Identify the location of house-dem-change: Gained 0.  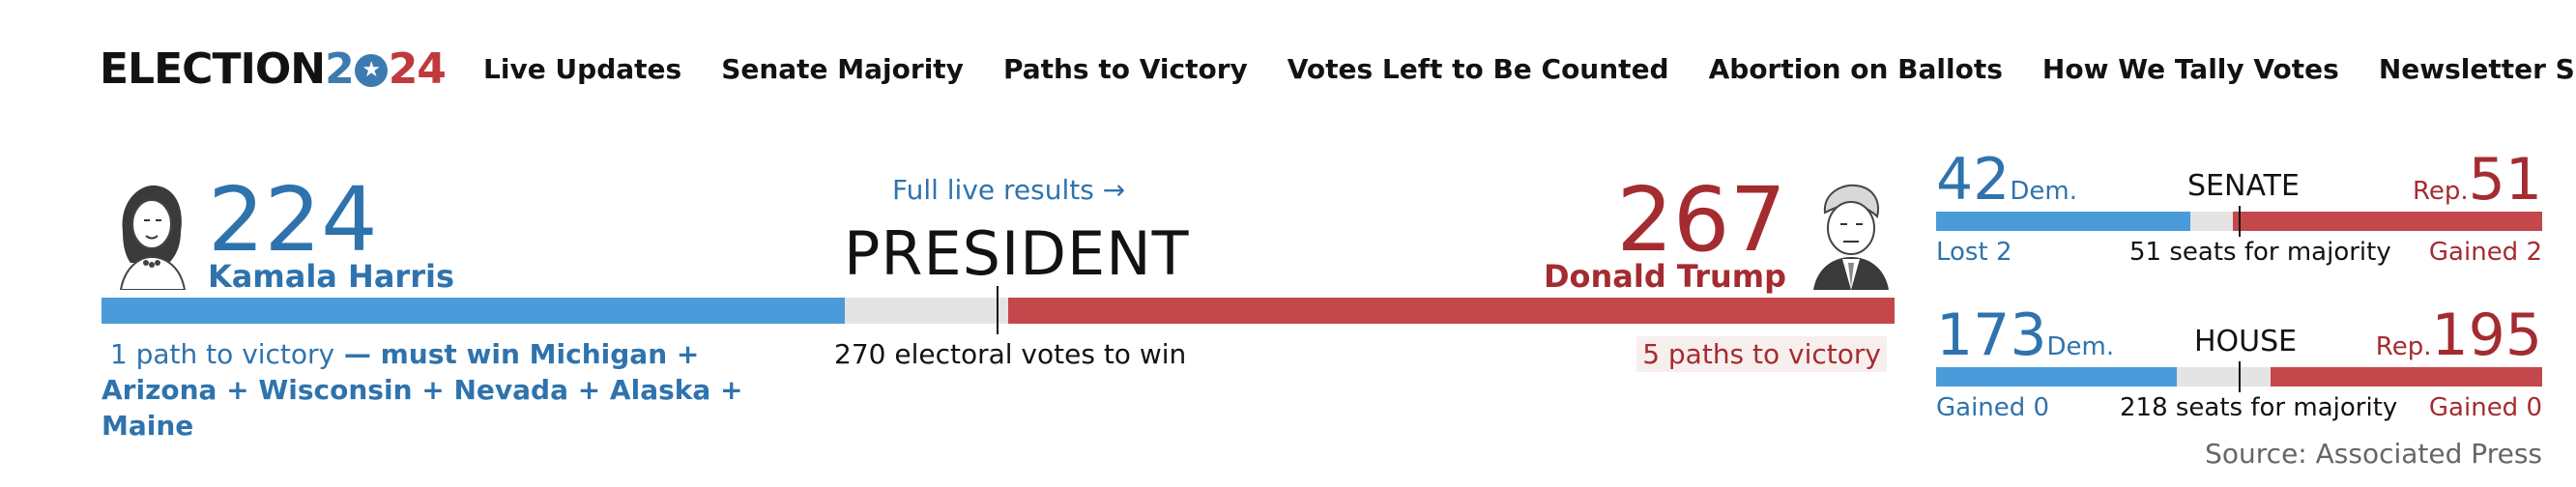
(1993, 407).